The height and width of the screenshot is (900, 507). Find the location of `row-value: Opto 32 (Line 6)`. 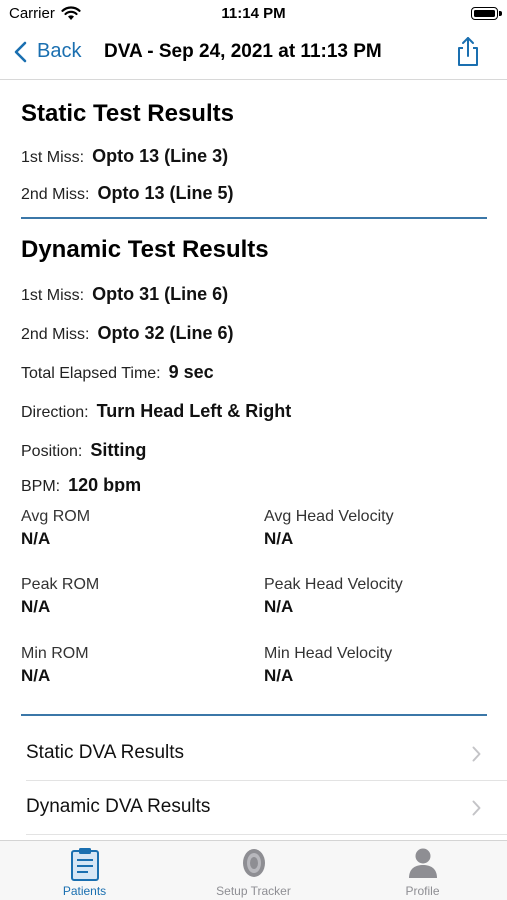

row-value: Opto 32 (Line 6) is located at coordinates (165, 333).